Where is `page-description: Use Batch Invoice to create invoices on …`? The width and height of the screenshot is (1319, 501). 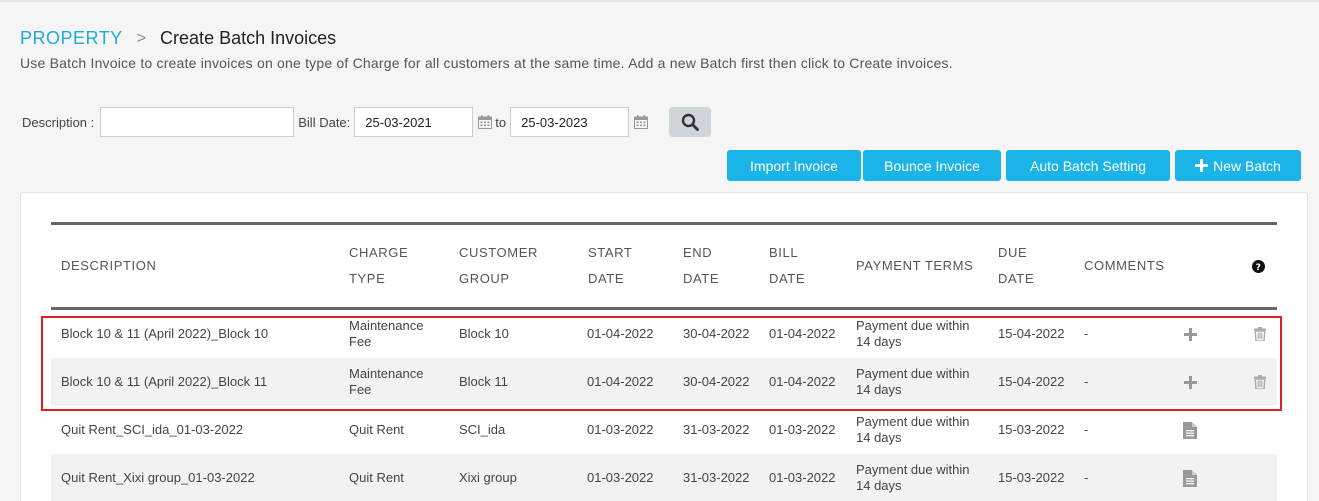 page-description: Use Batch Invoice to create invoices on … is located at coordinates (486, 63).